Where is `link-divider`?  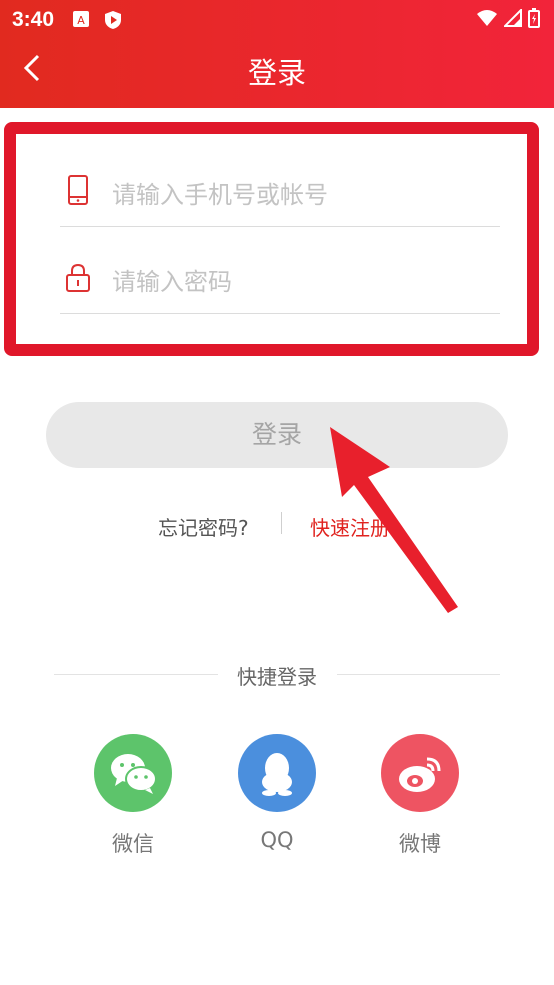 link-divider is located at coordinates (281, 523).